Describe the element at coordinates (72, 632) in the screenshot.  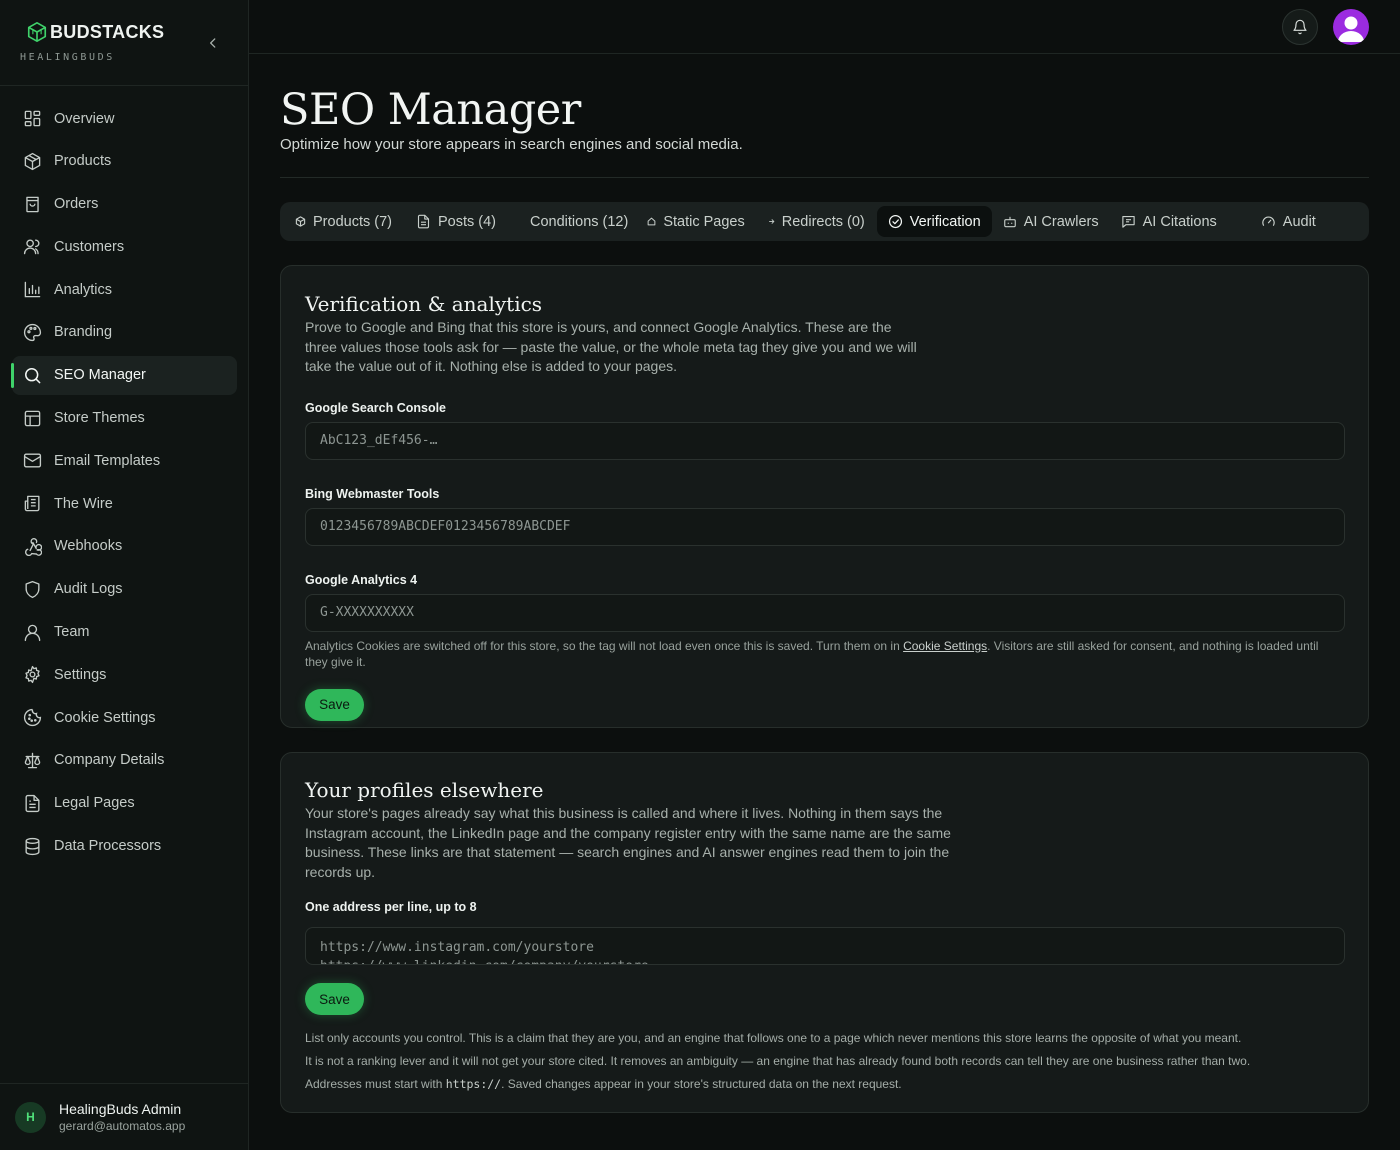
I see `sidebar-item-label: Team` at that location.